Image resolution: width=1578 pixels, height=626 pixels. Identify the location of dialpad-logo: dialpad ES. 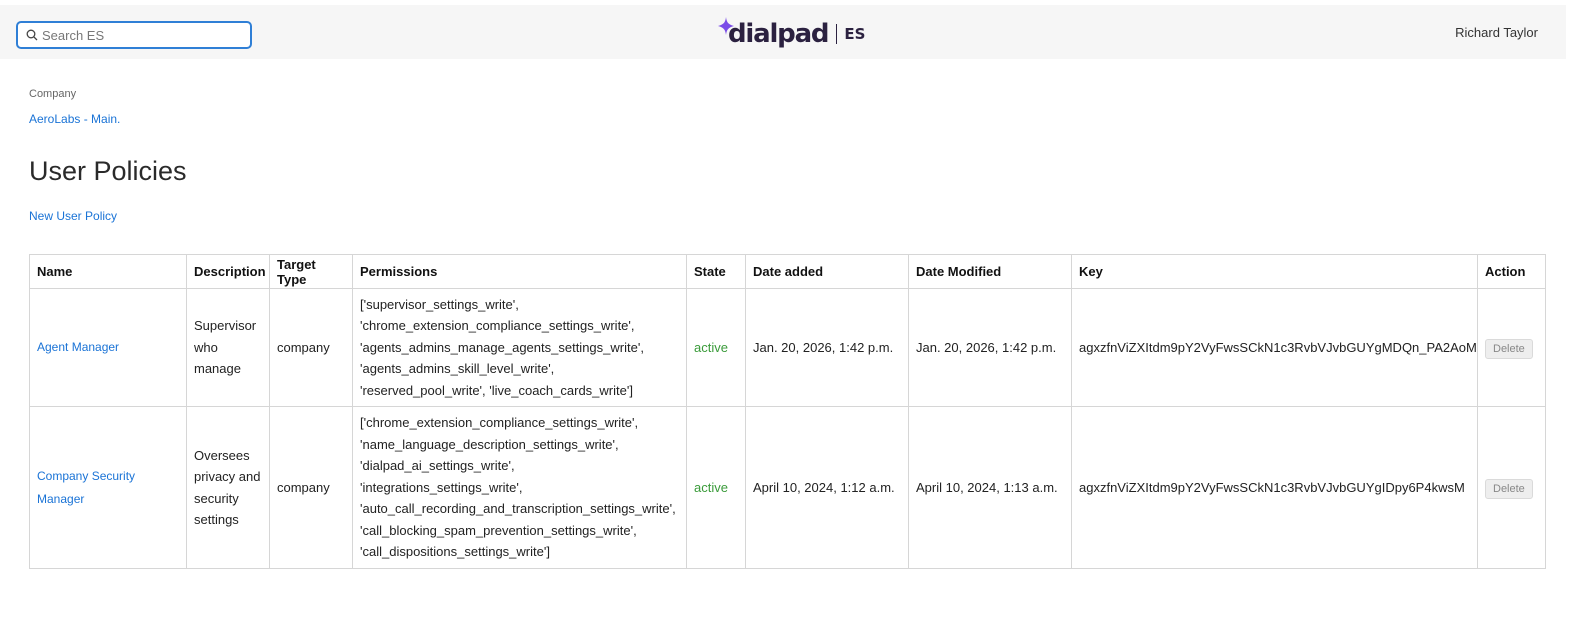
(791, 34).